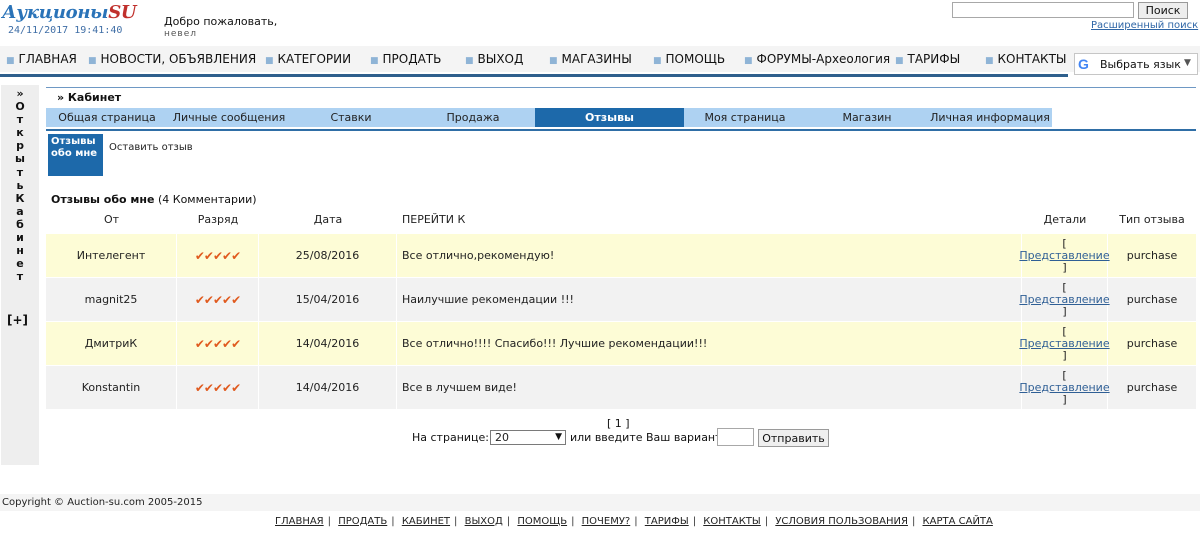  Describe the element at coordinates (218, 219) in the screenshot. I see `col-header-rating: Разряд` at that location.